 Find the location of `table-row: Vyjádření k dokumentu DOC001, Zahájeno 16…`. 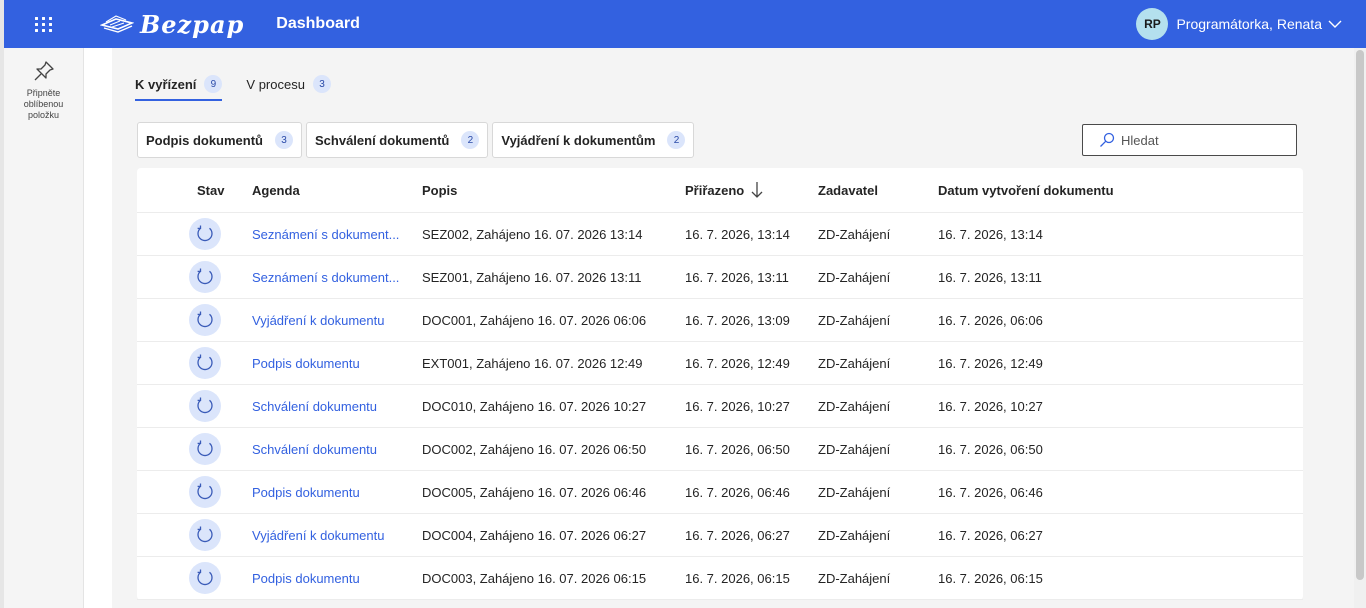

table-row: Vyjádření k dokumentu DOC001, Zahájeno 16… is located at coordinates (720, 320).